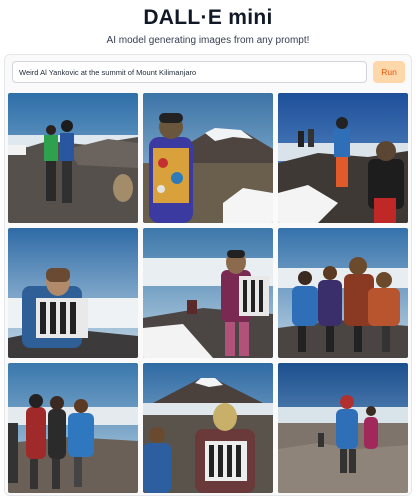 The image size is (416, 500). What do you see at coordinates (189, 72) in the screenshot?
I see `prompt-input` at bounding box center [189, 72].